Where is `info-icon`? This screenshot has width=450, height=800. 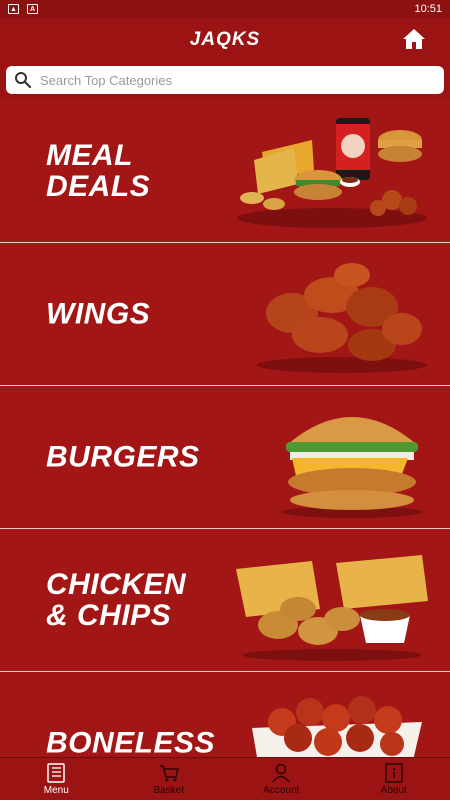 info-icon is located at coordinates (394, 772).